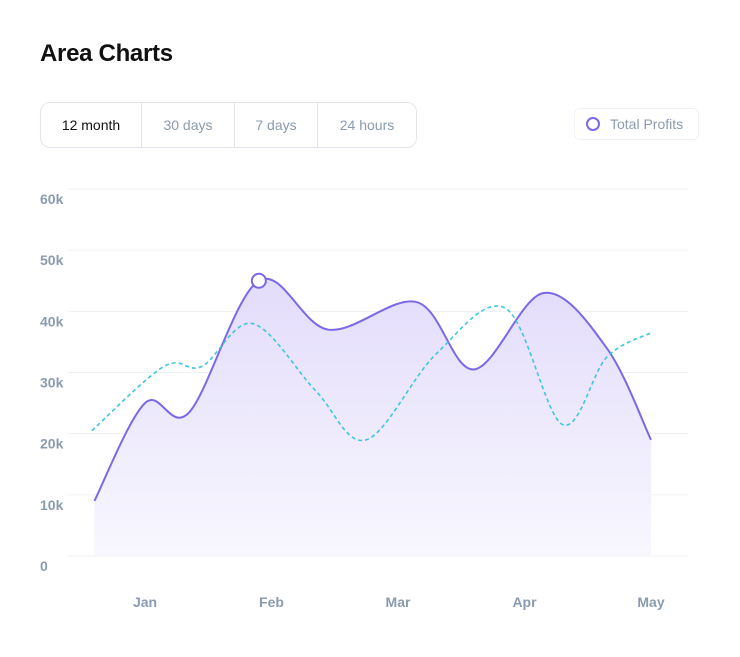 The width and height of the screenshot is (740, 657). What do you see at coordinates (52, 199) in the screenshot?
I see `y-tick-label: 60k` at bounding box center [52, 199].